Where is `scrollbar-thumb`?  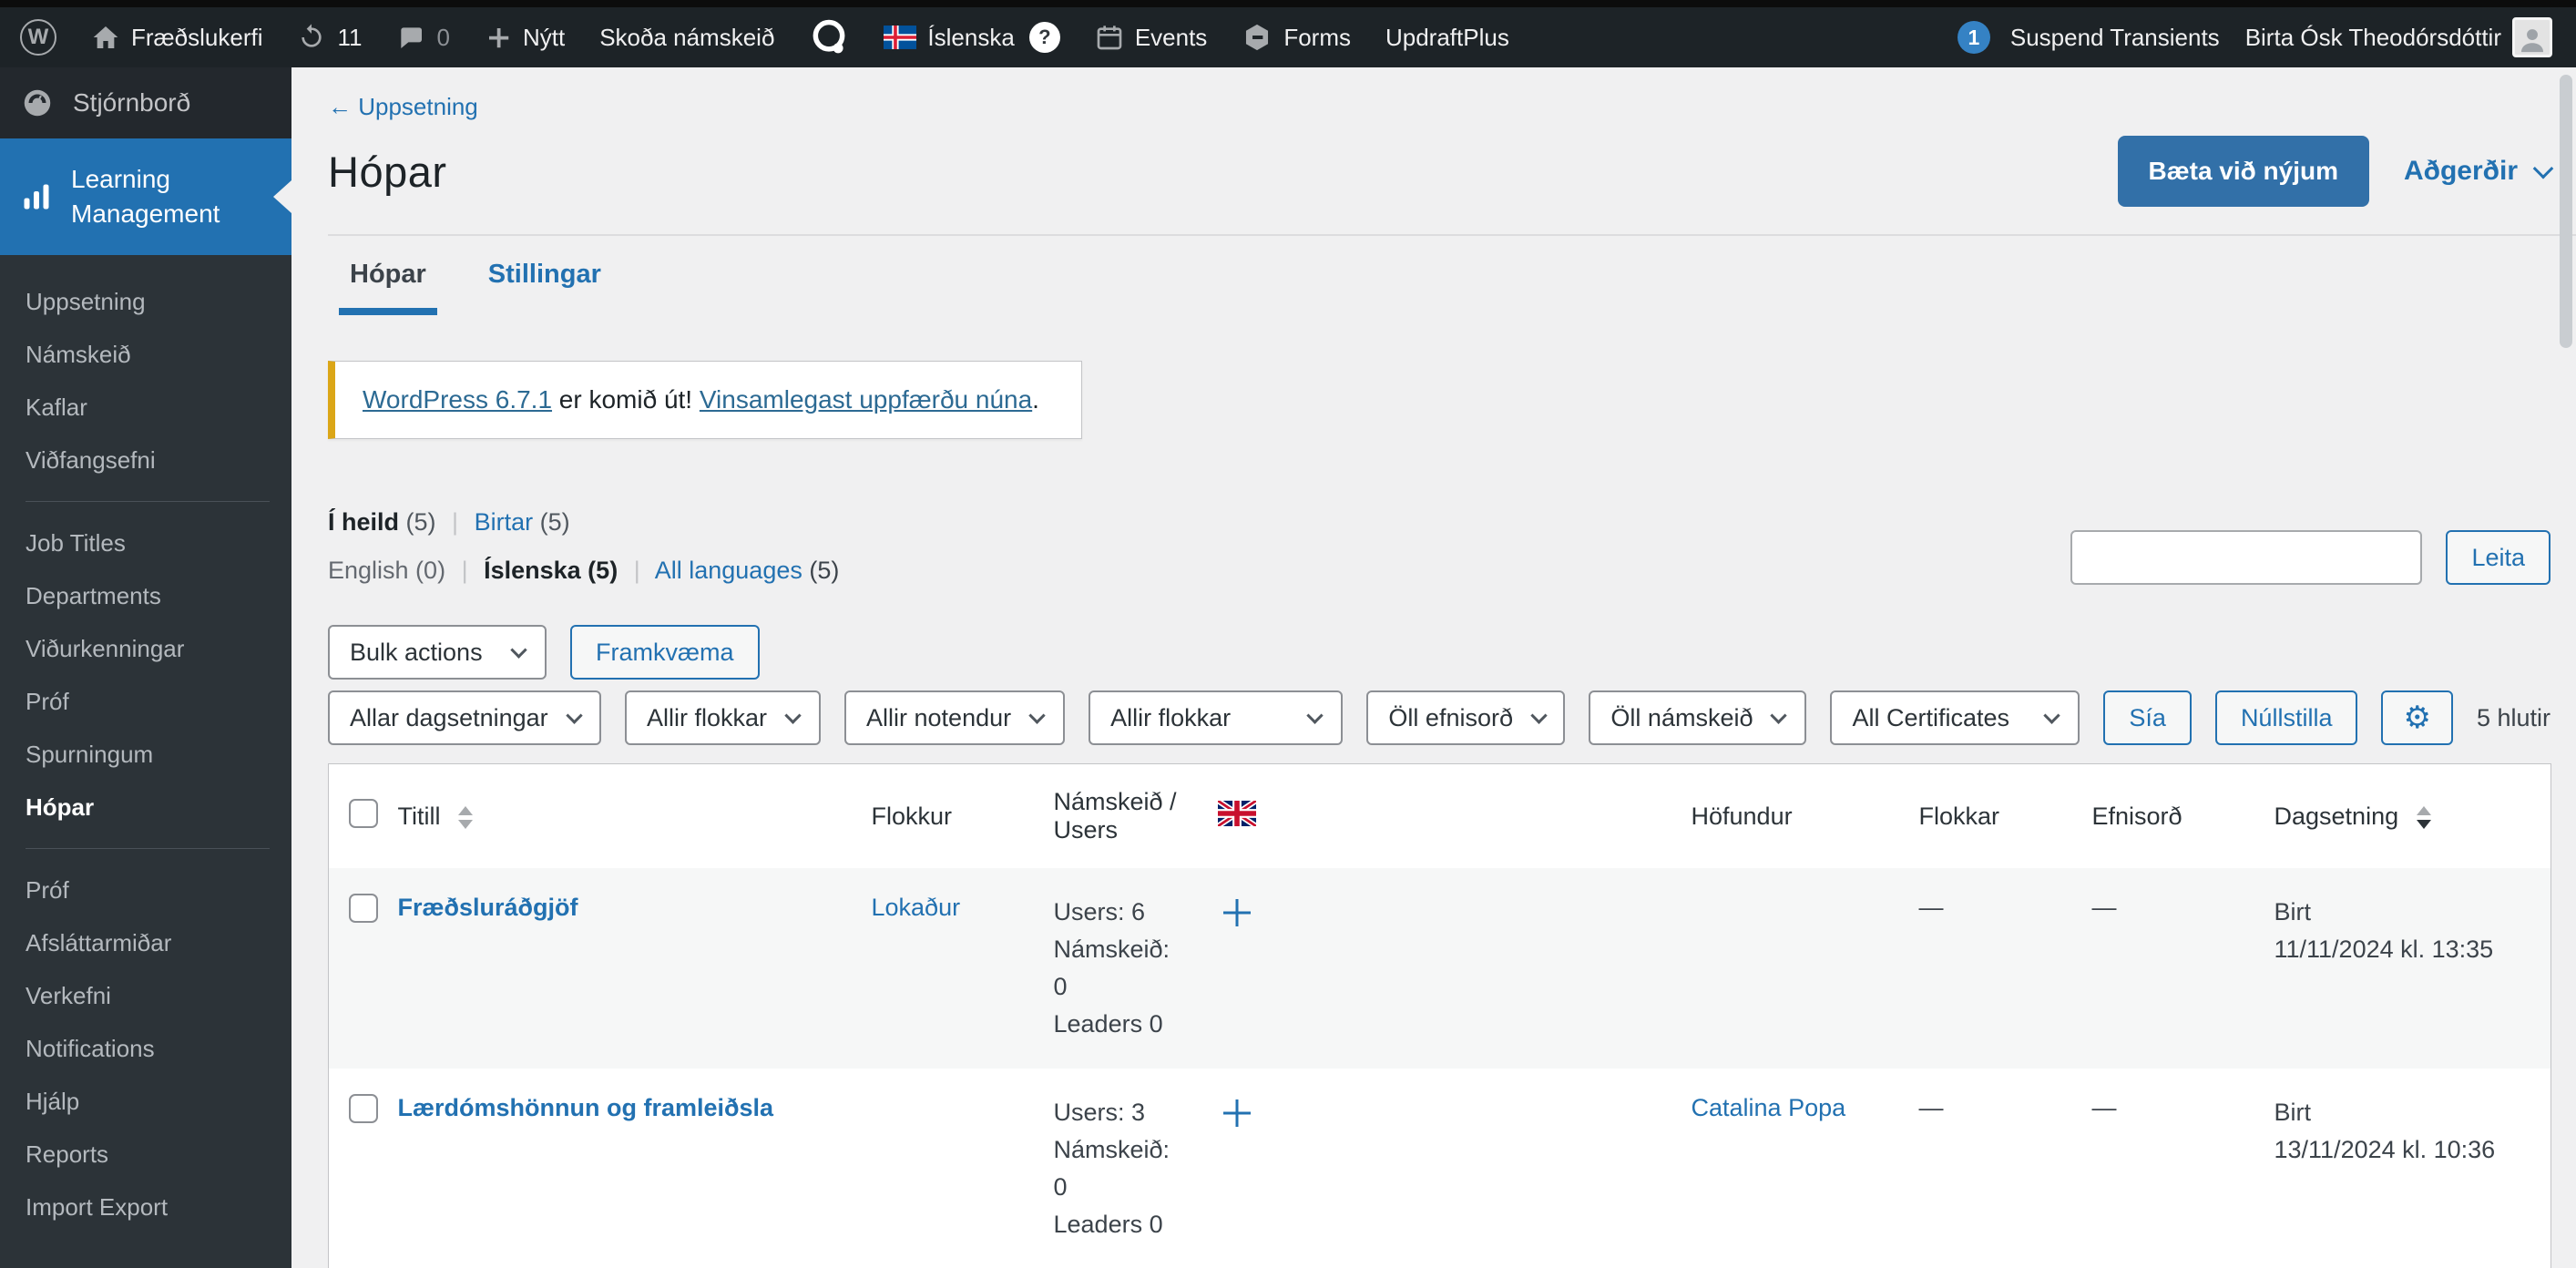
scrollbar-thumb is located at coordinates (2566, 212).